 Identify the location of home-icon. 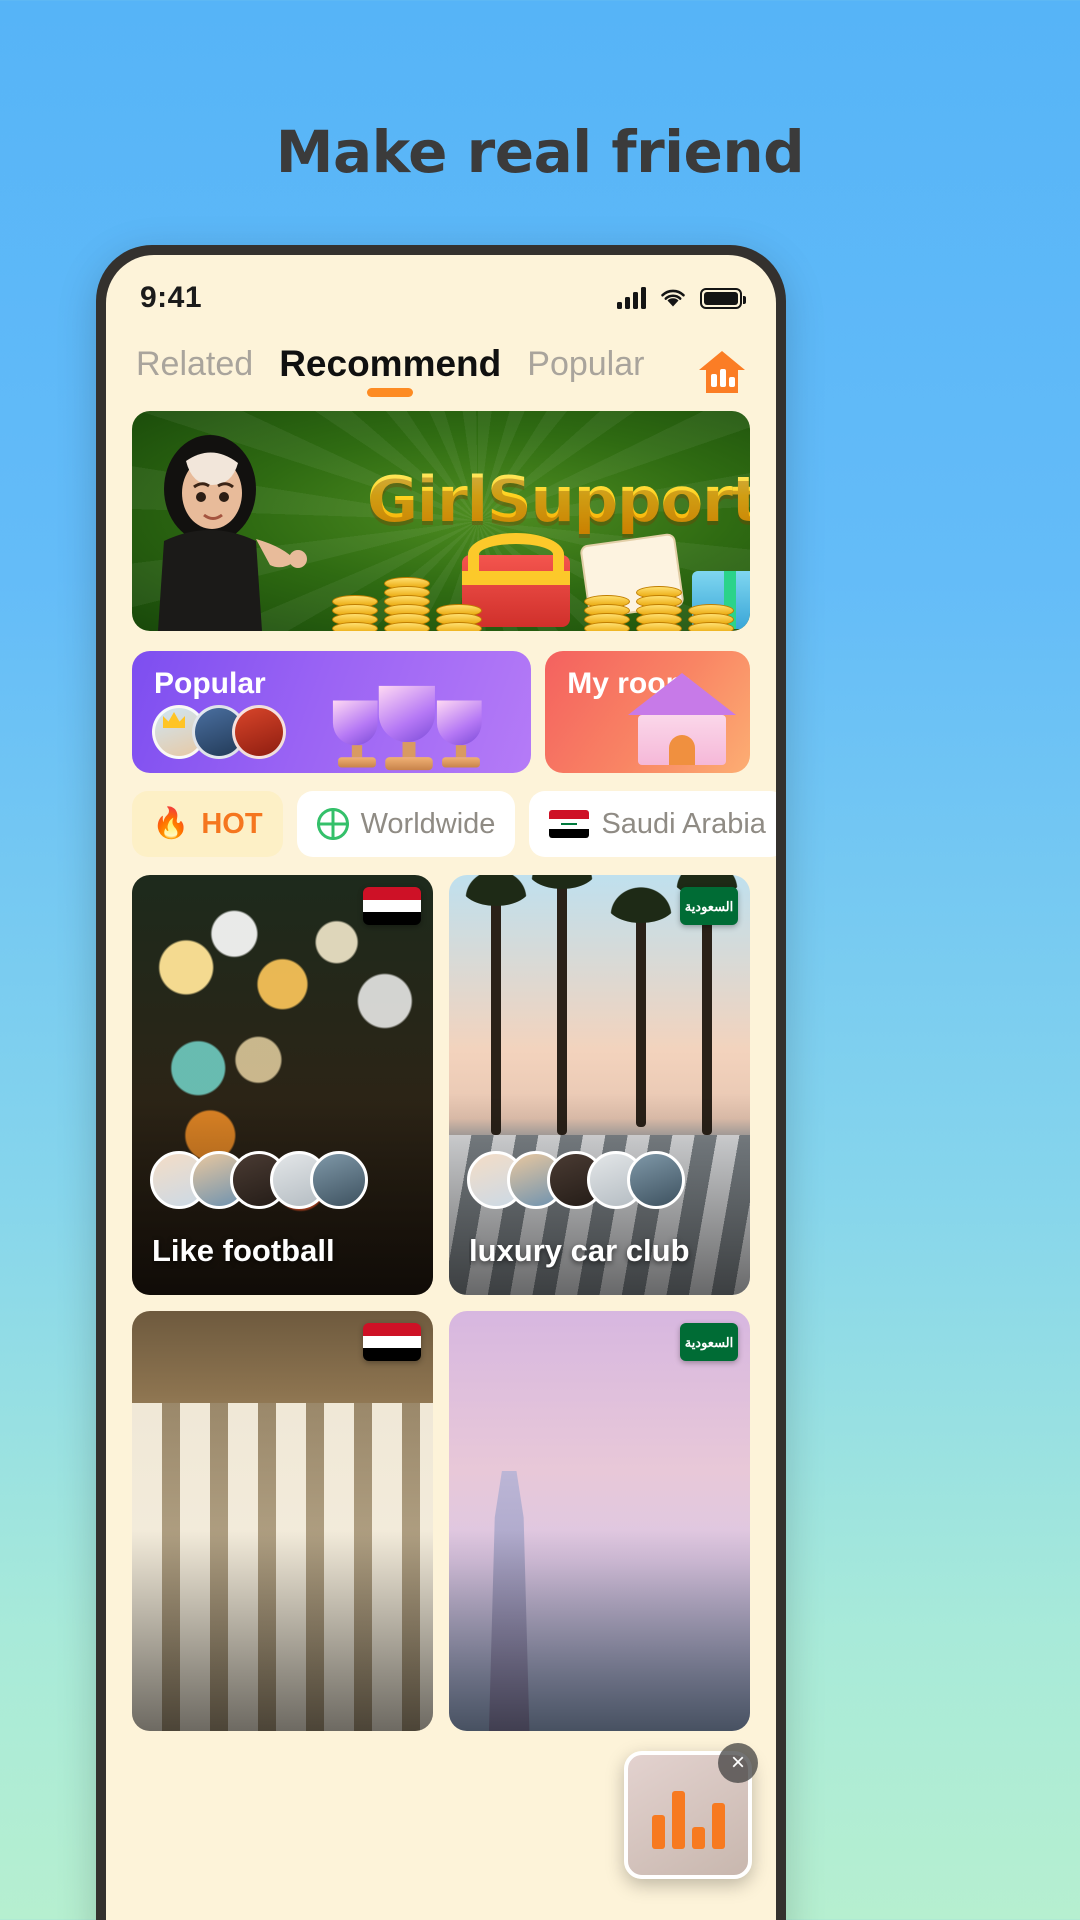
(722, 372).